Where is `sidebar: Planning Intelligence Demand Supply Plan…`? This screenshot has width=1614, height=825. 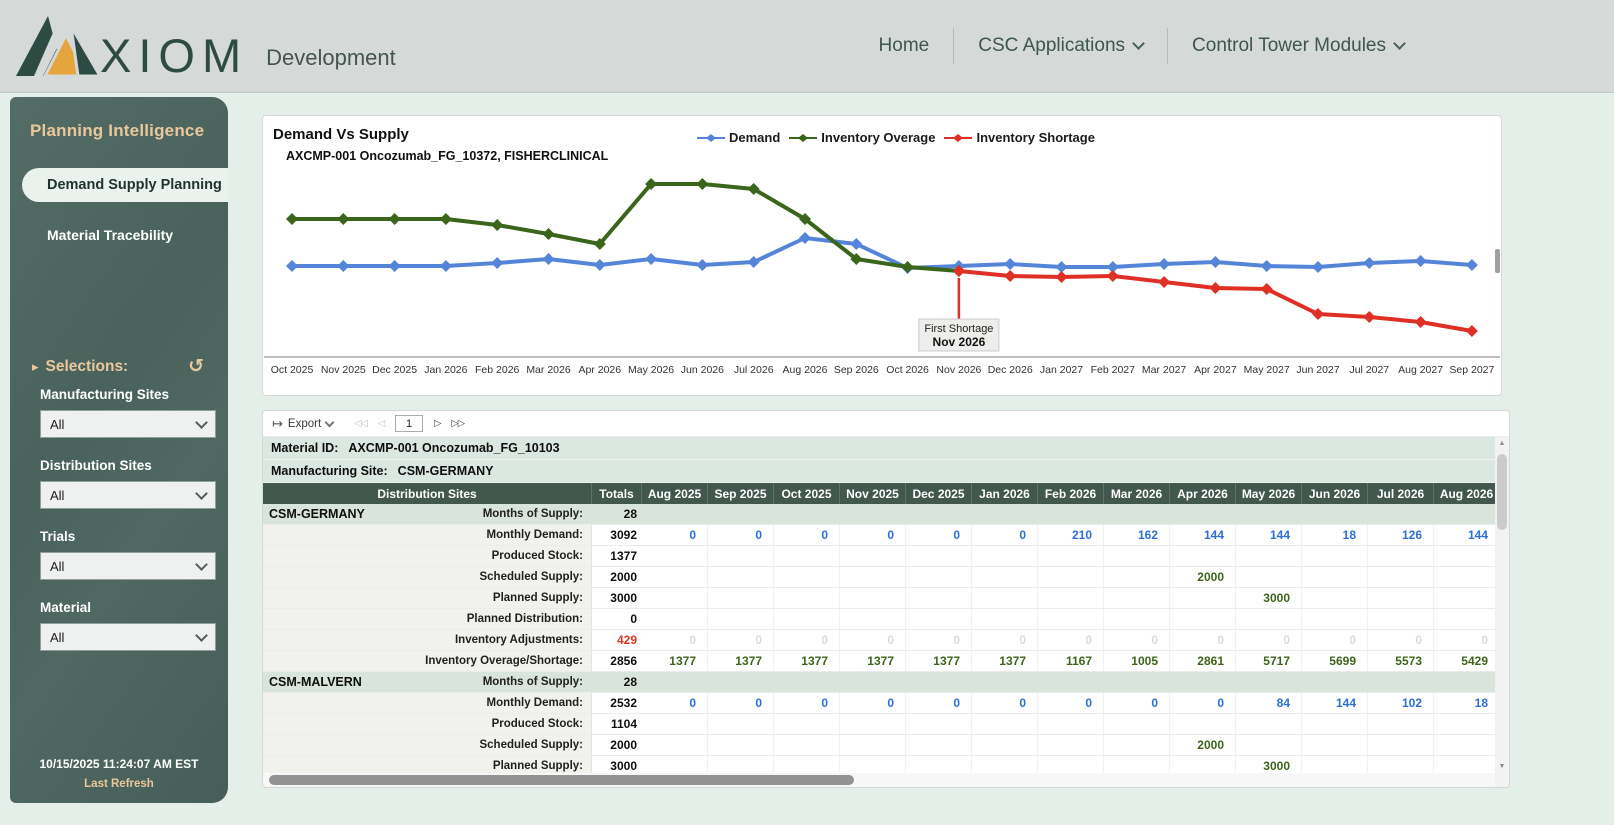
sidebar: Planning Intelligence Demand Supply Plan… is located at coordinates (119, 450).